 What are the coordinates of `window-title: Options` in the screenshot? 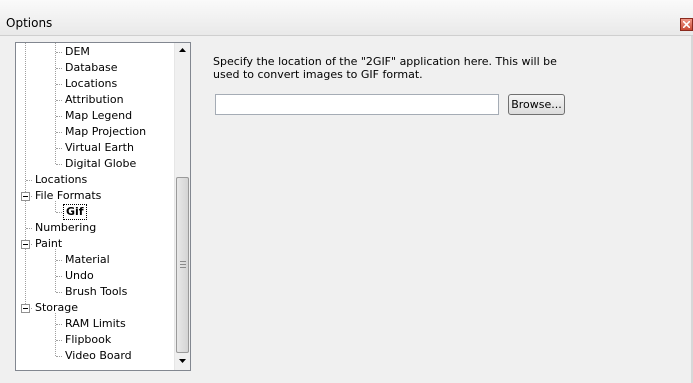 It's located at (29, 23).